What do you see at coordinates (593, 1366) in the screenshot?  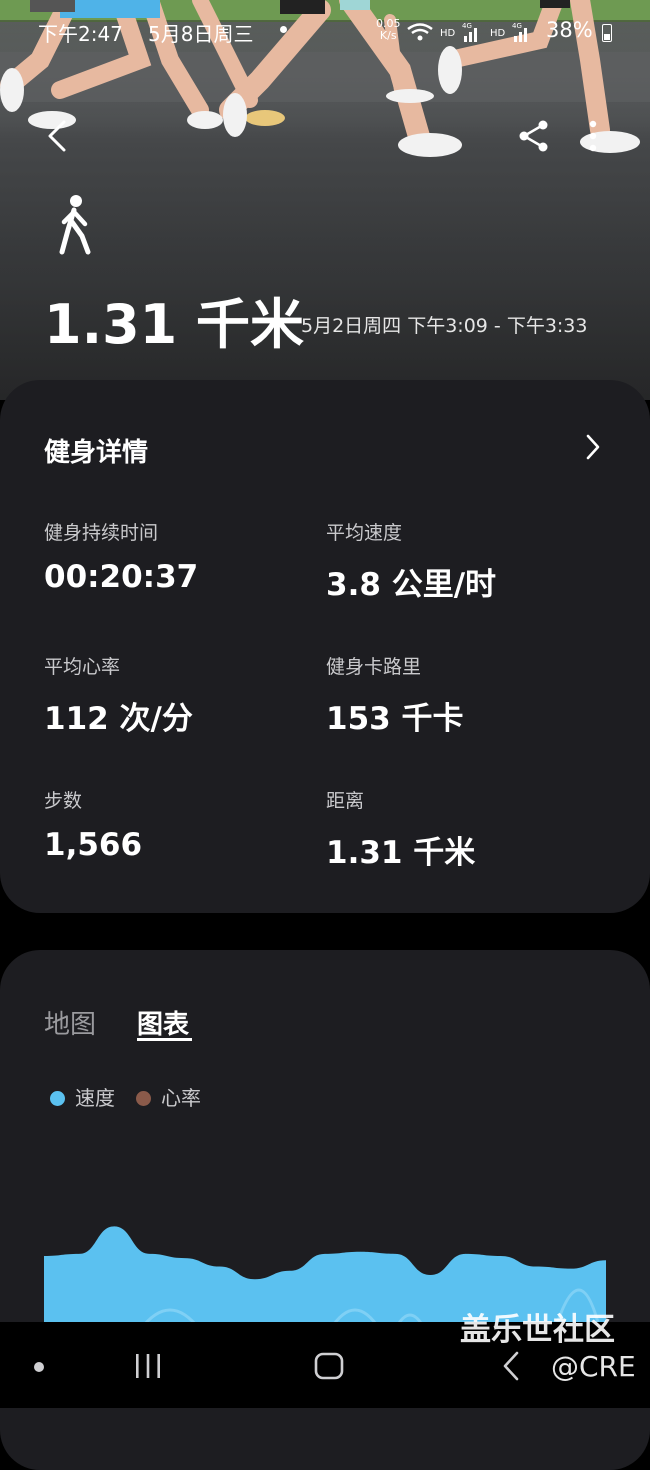 I see `watermark-handle: @CRE` at bounding box center [593, 1366].